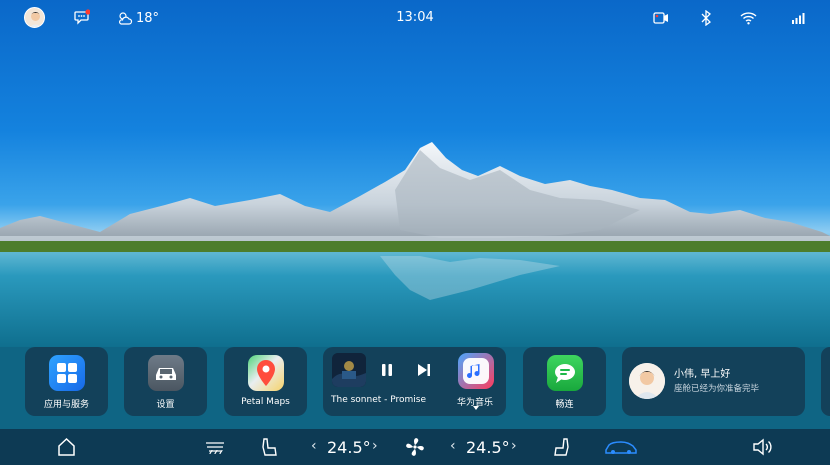 This screenshot has width=830, height=465. What do you see at coordinates (488, 447) in the screenshot?
I see `right-temperature: 24.5°` at bounding box center [488, 447].